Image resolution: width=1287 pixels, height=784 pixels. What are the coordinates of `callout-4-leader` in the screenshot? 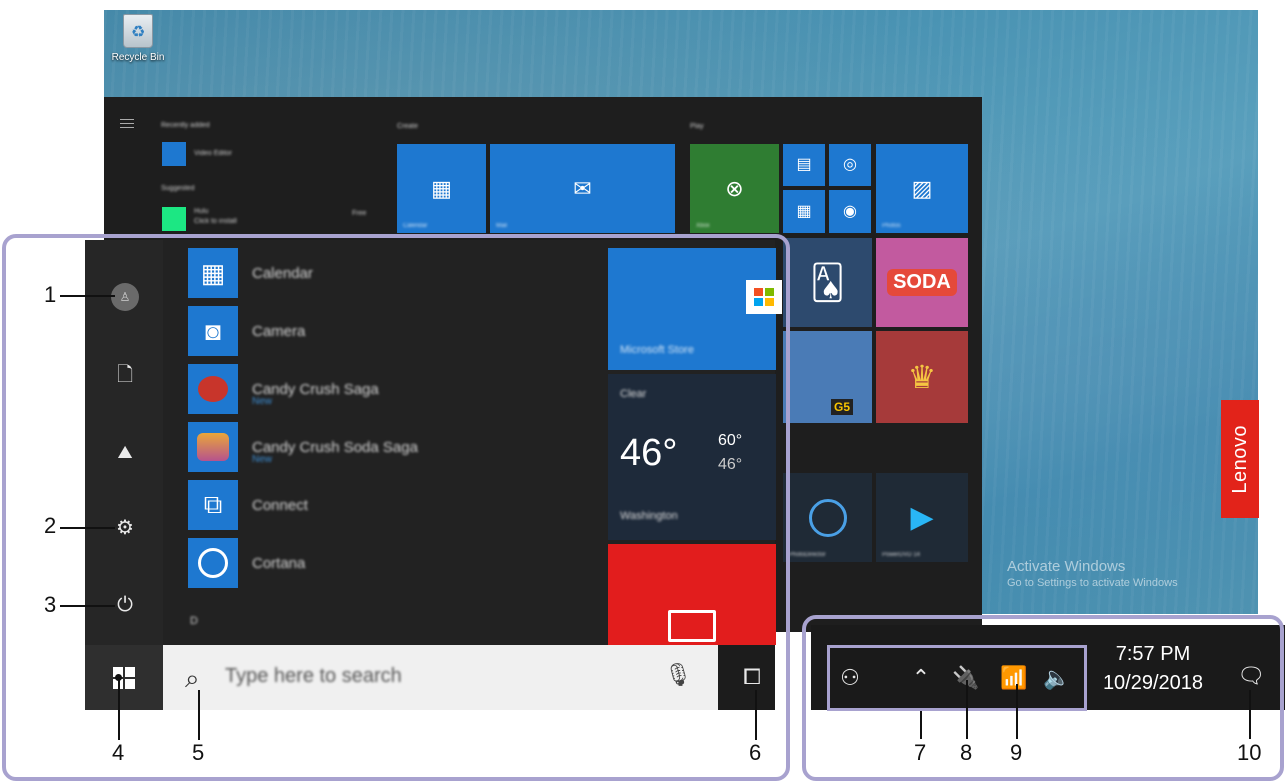 It's located at (119, 709).